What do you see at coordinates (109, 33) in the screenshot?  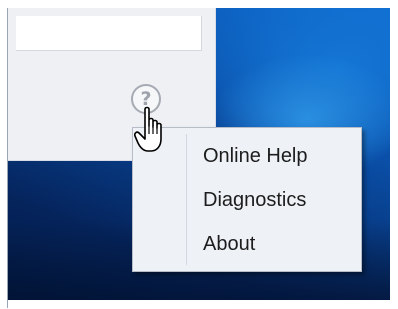 I see `app-content-panel` at bounding box center [109, 33].